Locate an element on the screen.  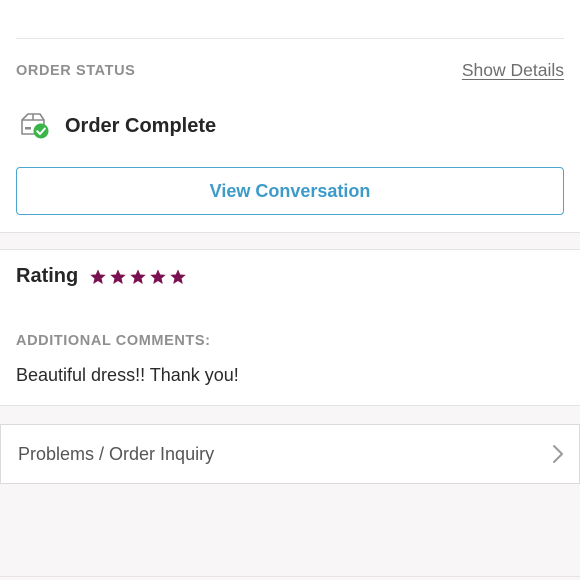
order-inquiry-label: Problems / Order Inquiry is located at coordinates (116, 453).